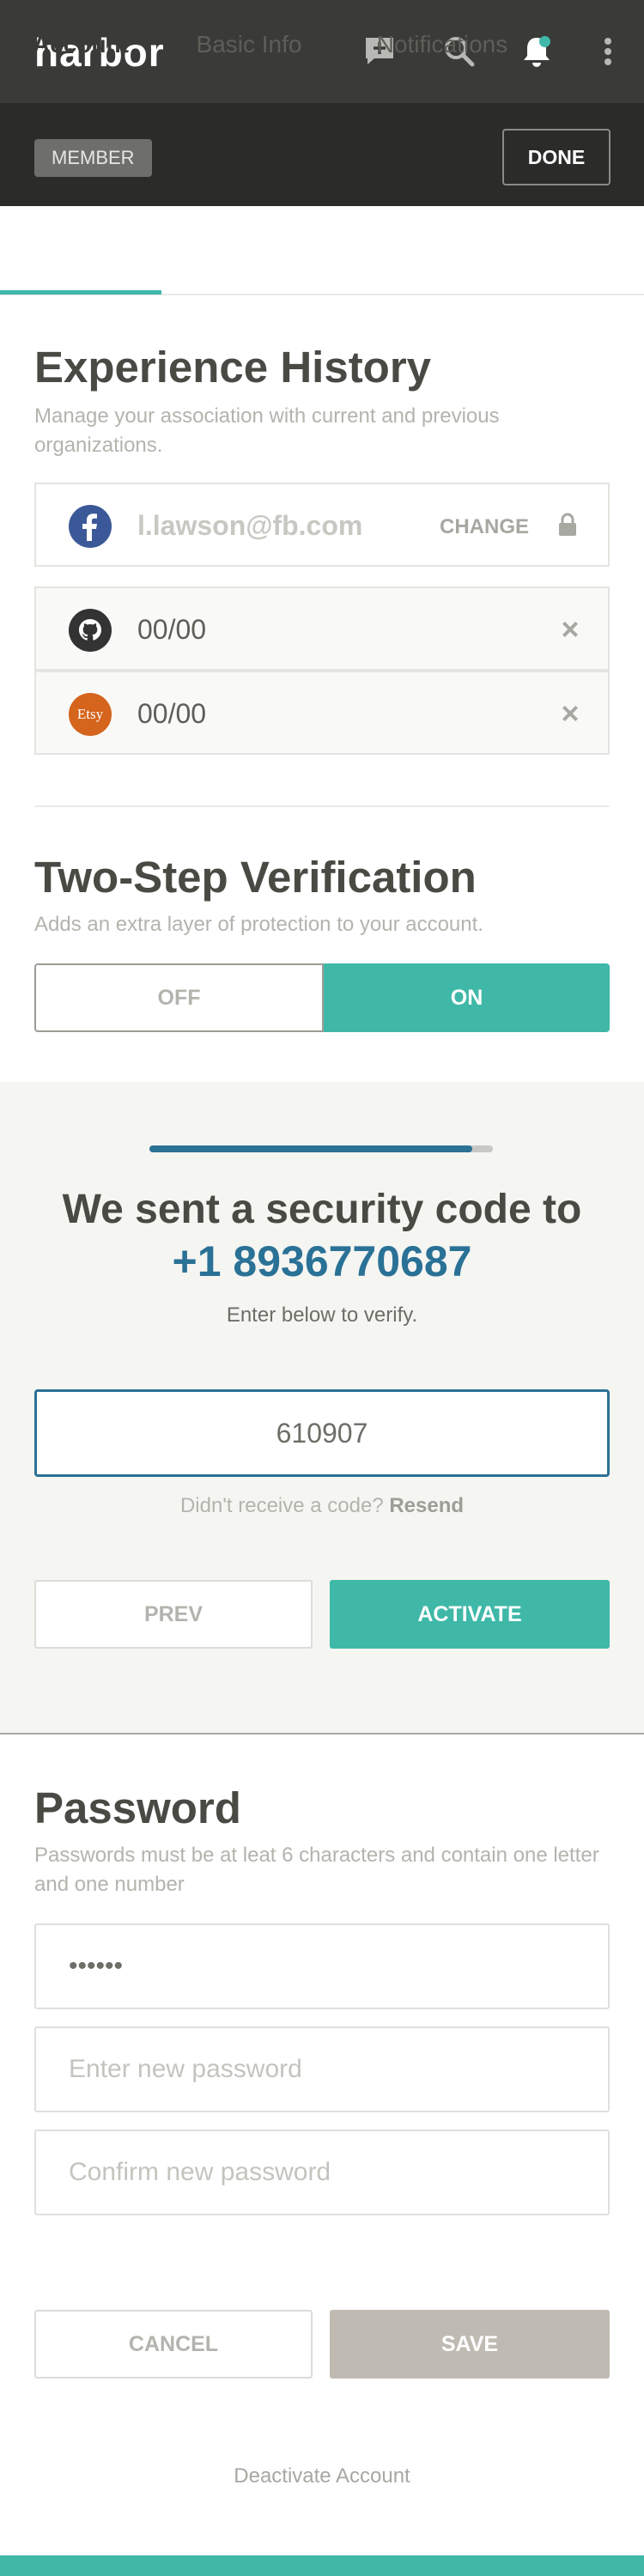 This screenshot has height=2576, width=644. I want to click on verification-progress-fill, so click(311, 1148).